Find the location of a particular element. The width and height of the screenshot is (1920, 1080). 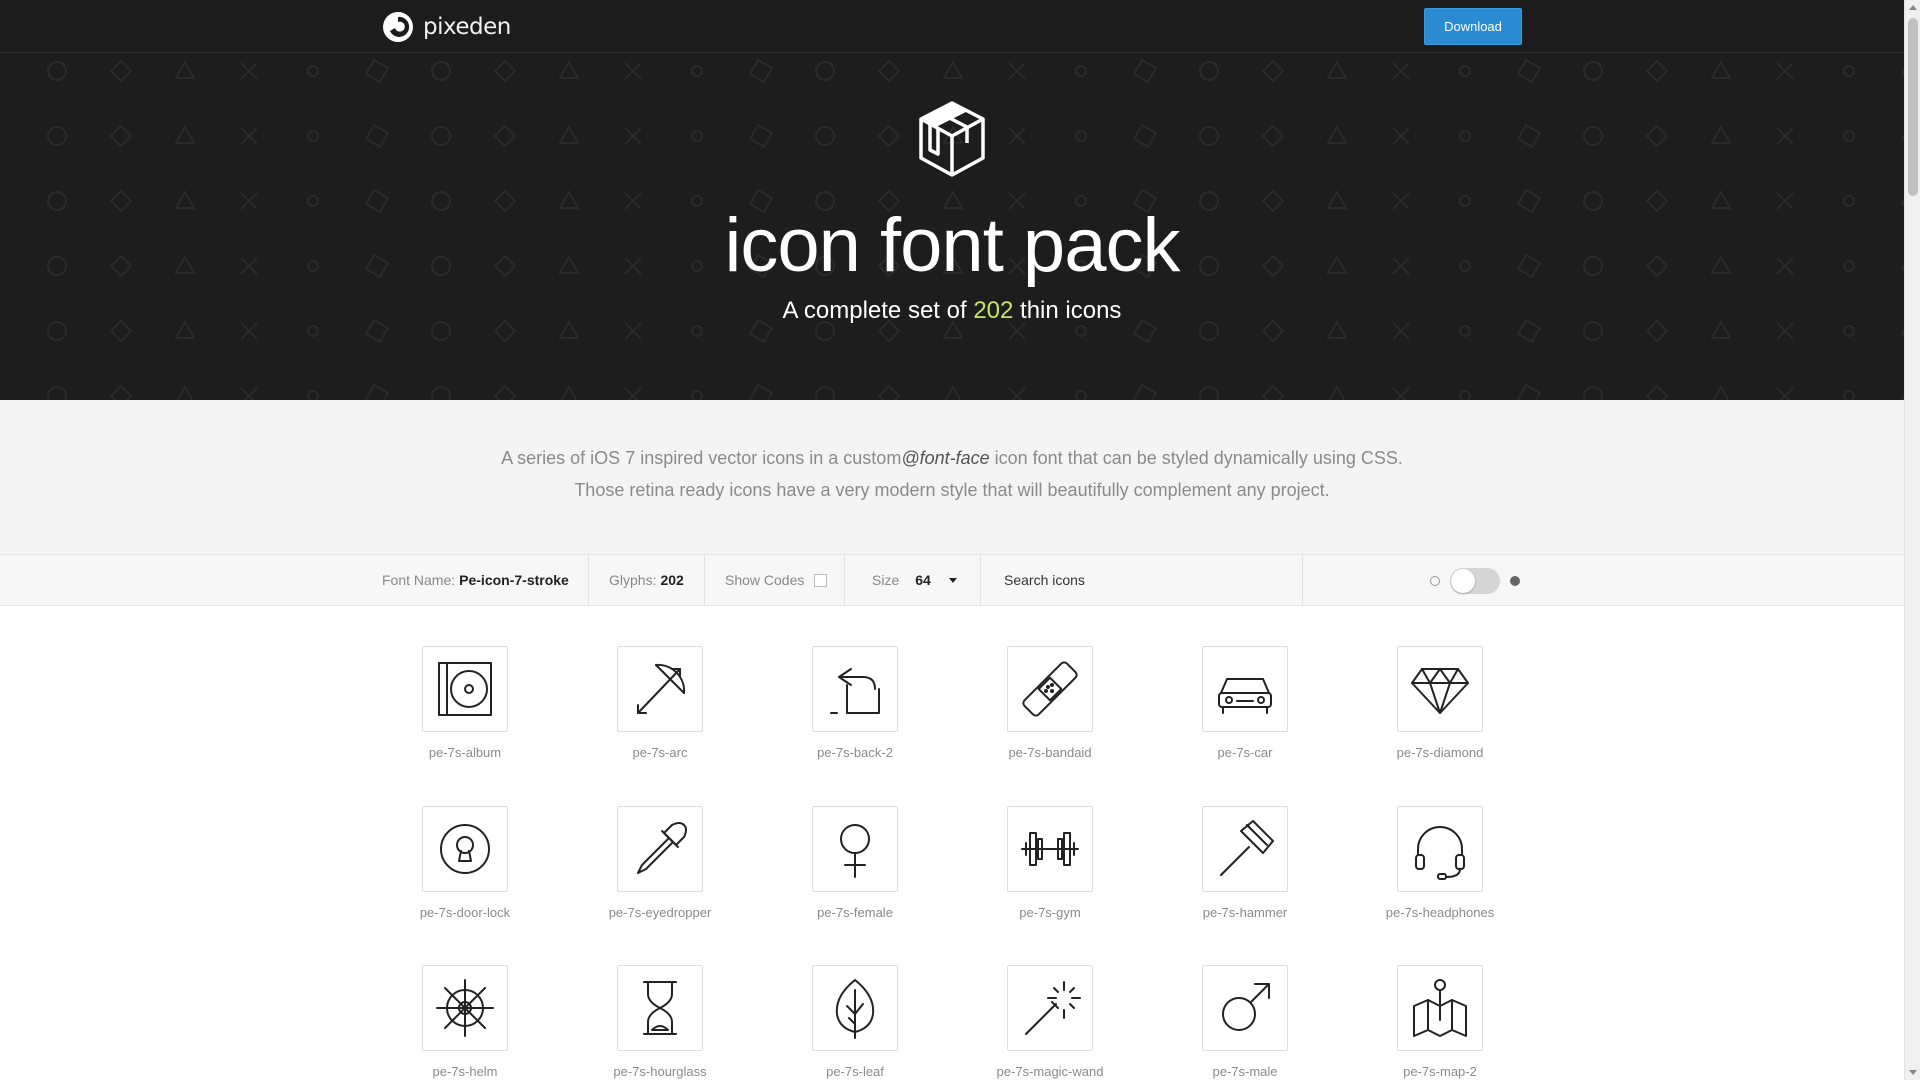

light-mode-icon is located at coordinates (1435, 581).